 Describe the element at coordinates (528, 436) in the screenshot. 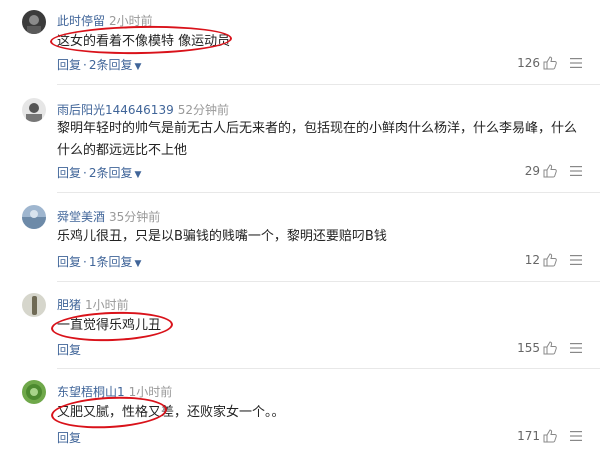

I see `like-count: 171` at that location.